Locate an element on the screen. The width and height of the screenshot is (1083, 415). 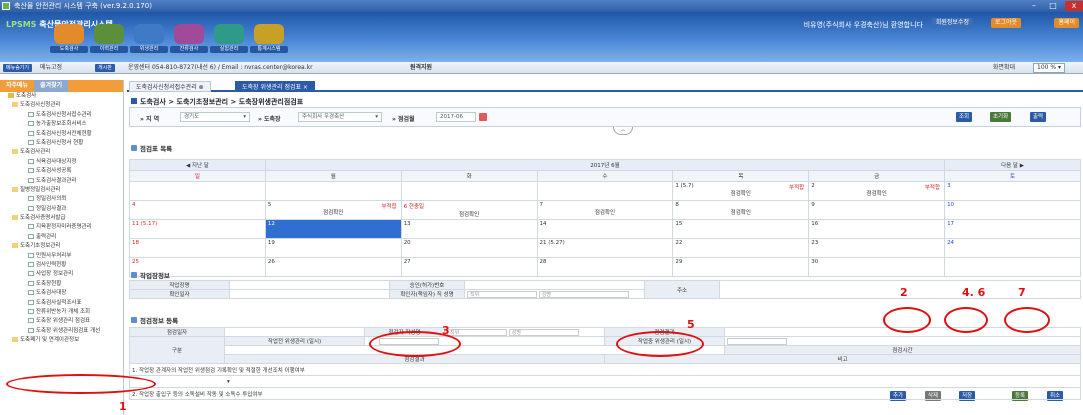
nav-hygiene: 위생관리 is located at coordinates (149, 38).